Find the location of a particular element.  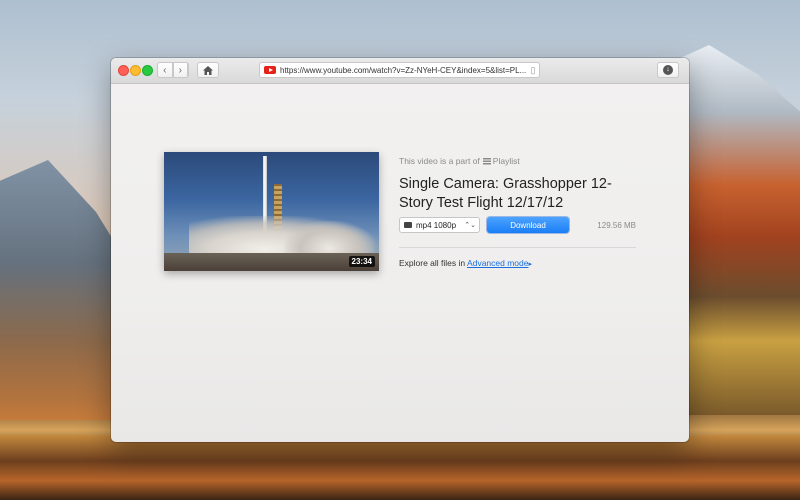

format-value: mp4 1080p is located at coordinates (436, 225).